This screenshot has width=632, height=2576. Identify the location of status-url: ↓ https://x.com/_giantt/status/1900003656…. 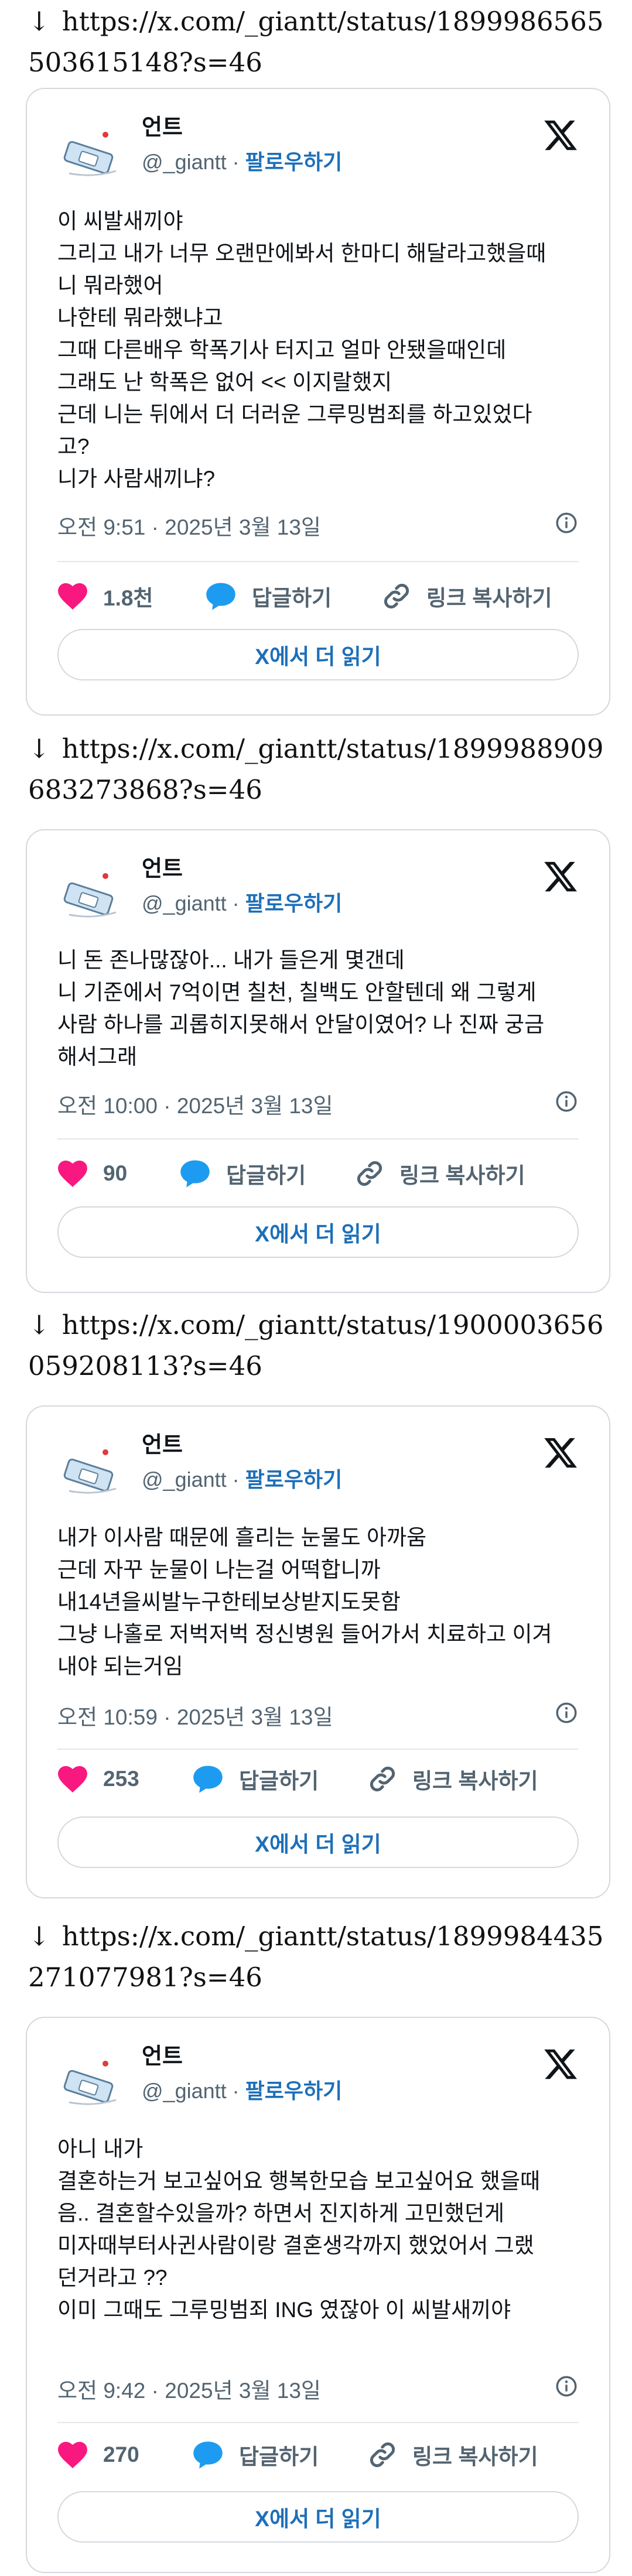
(321, 1346).